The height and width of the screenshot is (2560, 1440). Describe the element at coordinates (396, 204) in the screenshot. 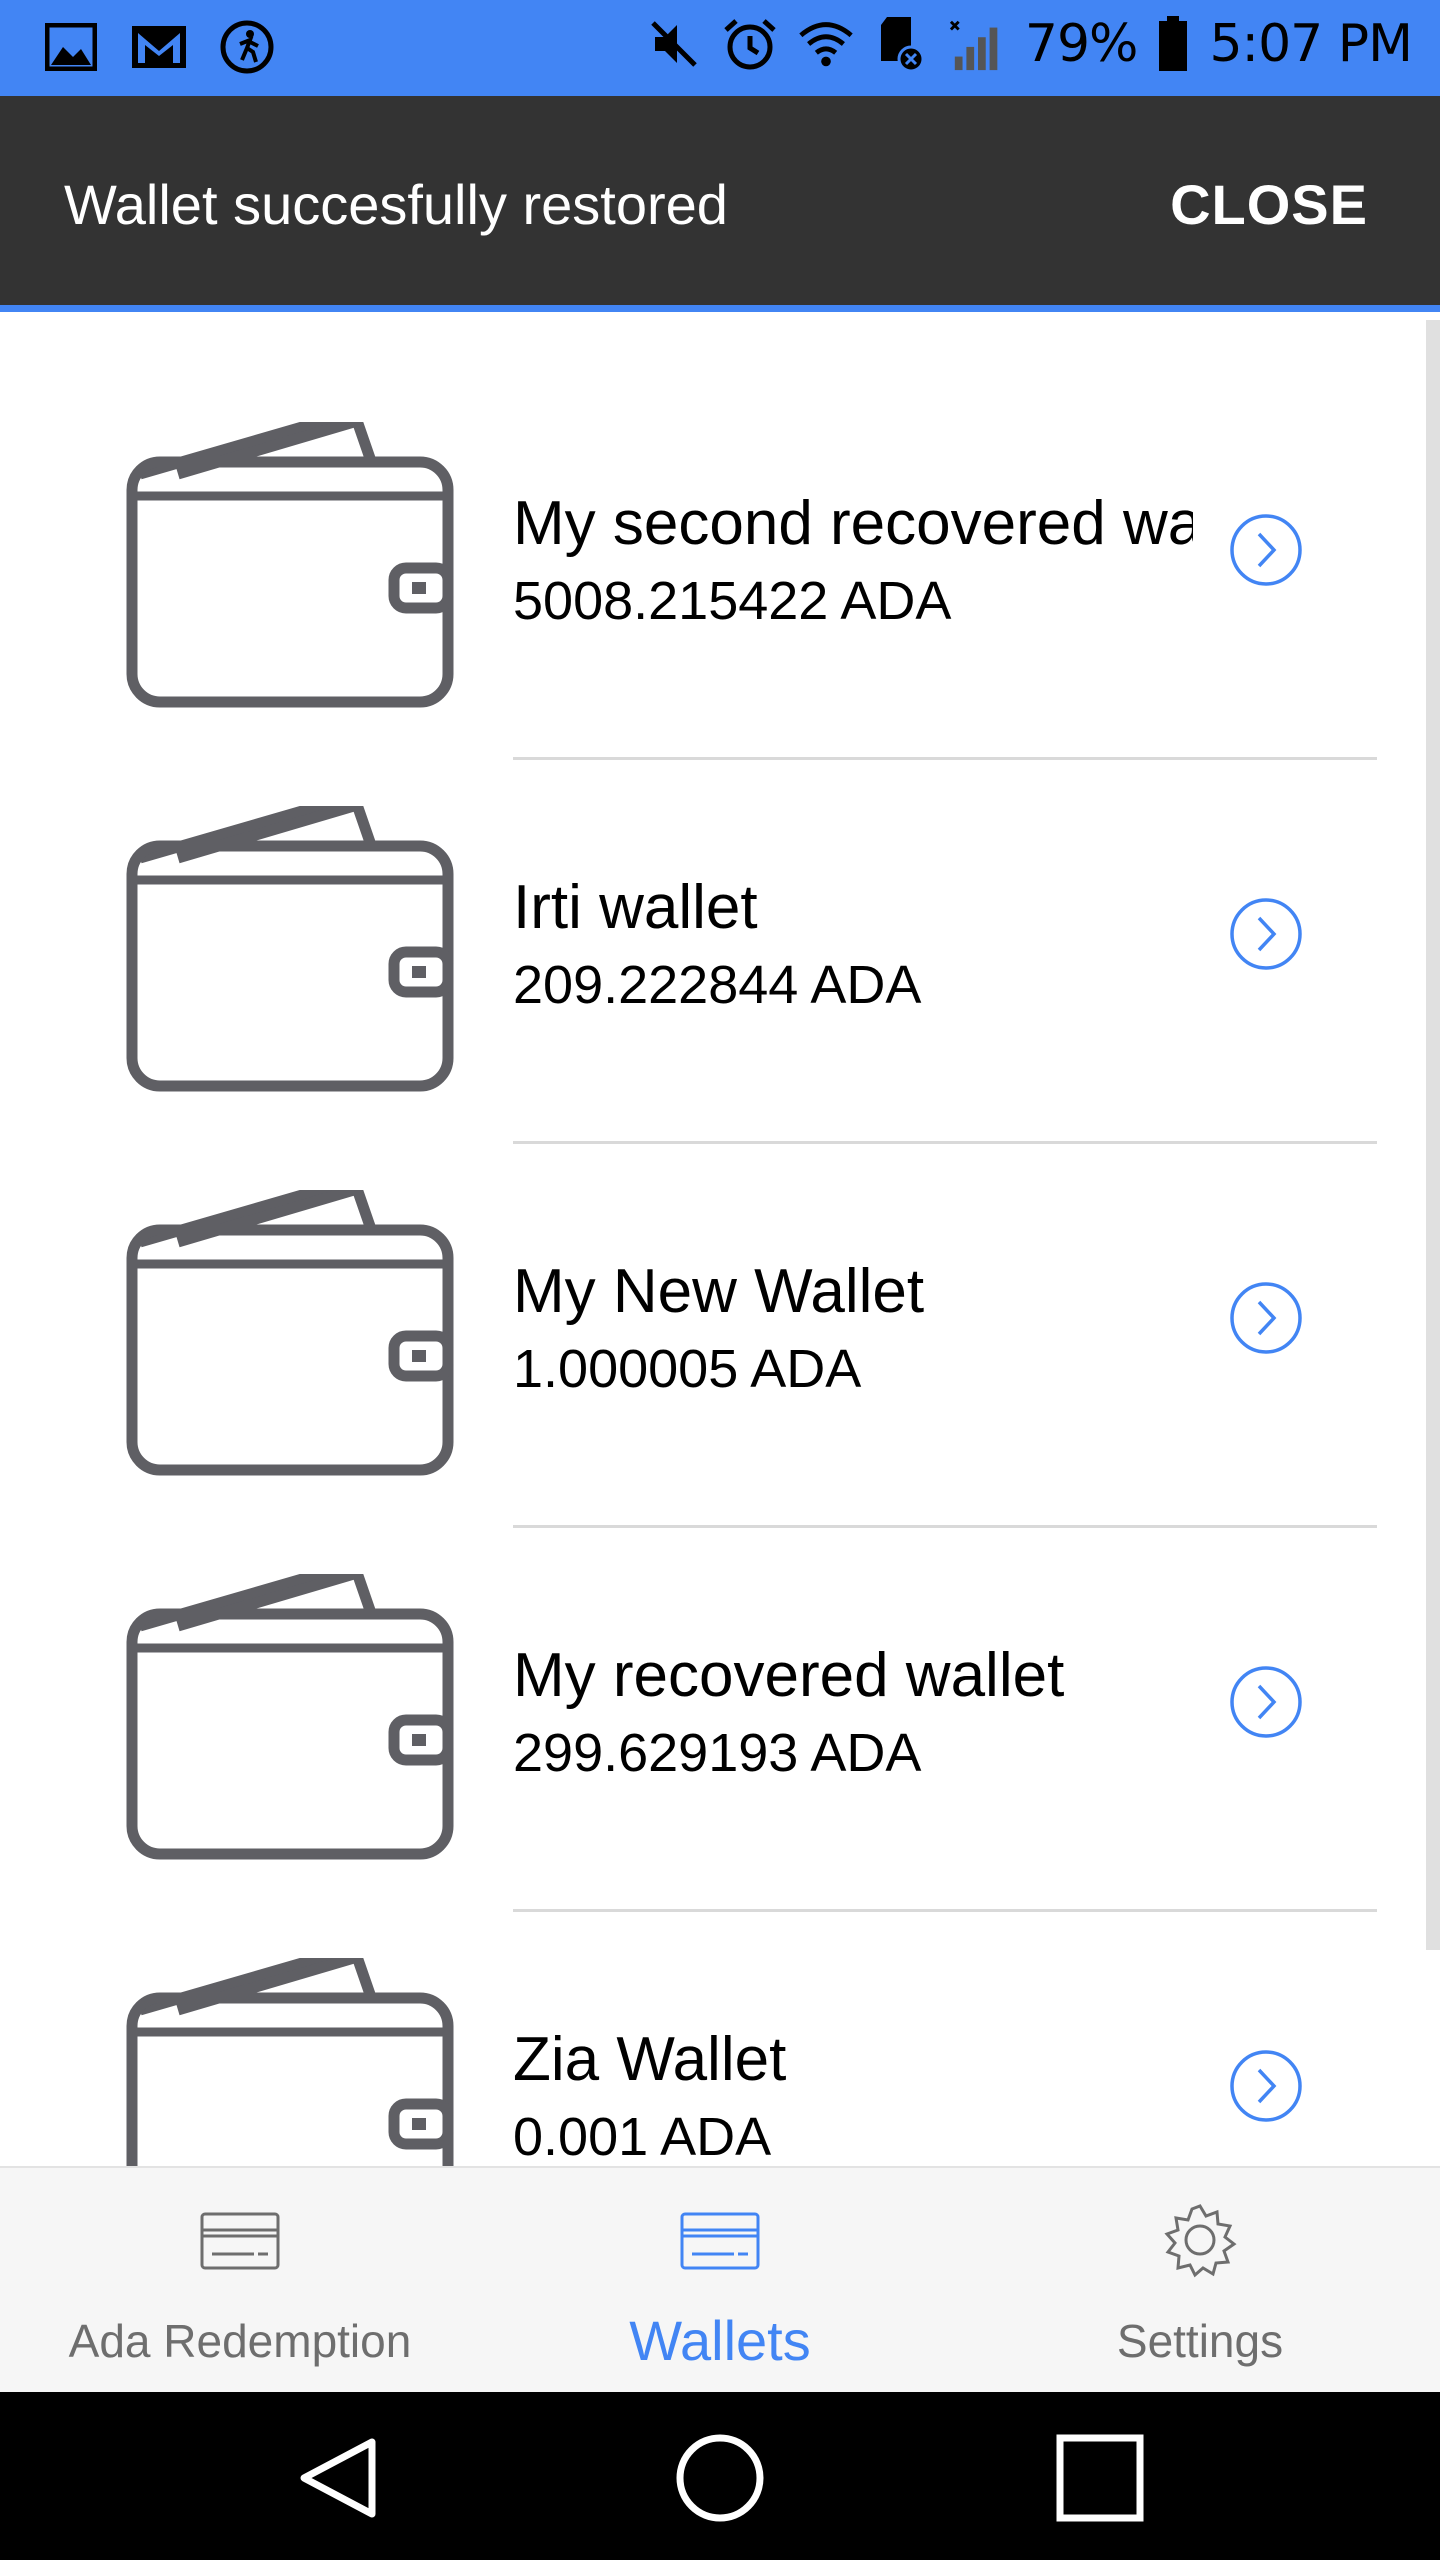

I see `snackbar-message: Wallet succesfully restored` at that location.